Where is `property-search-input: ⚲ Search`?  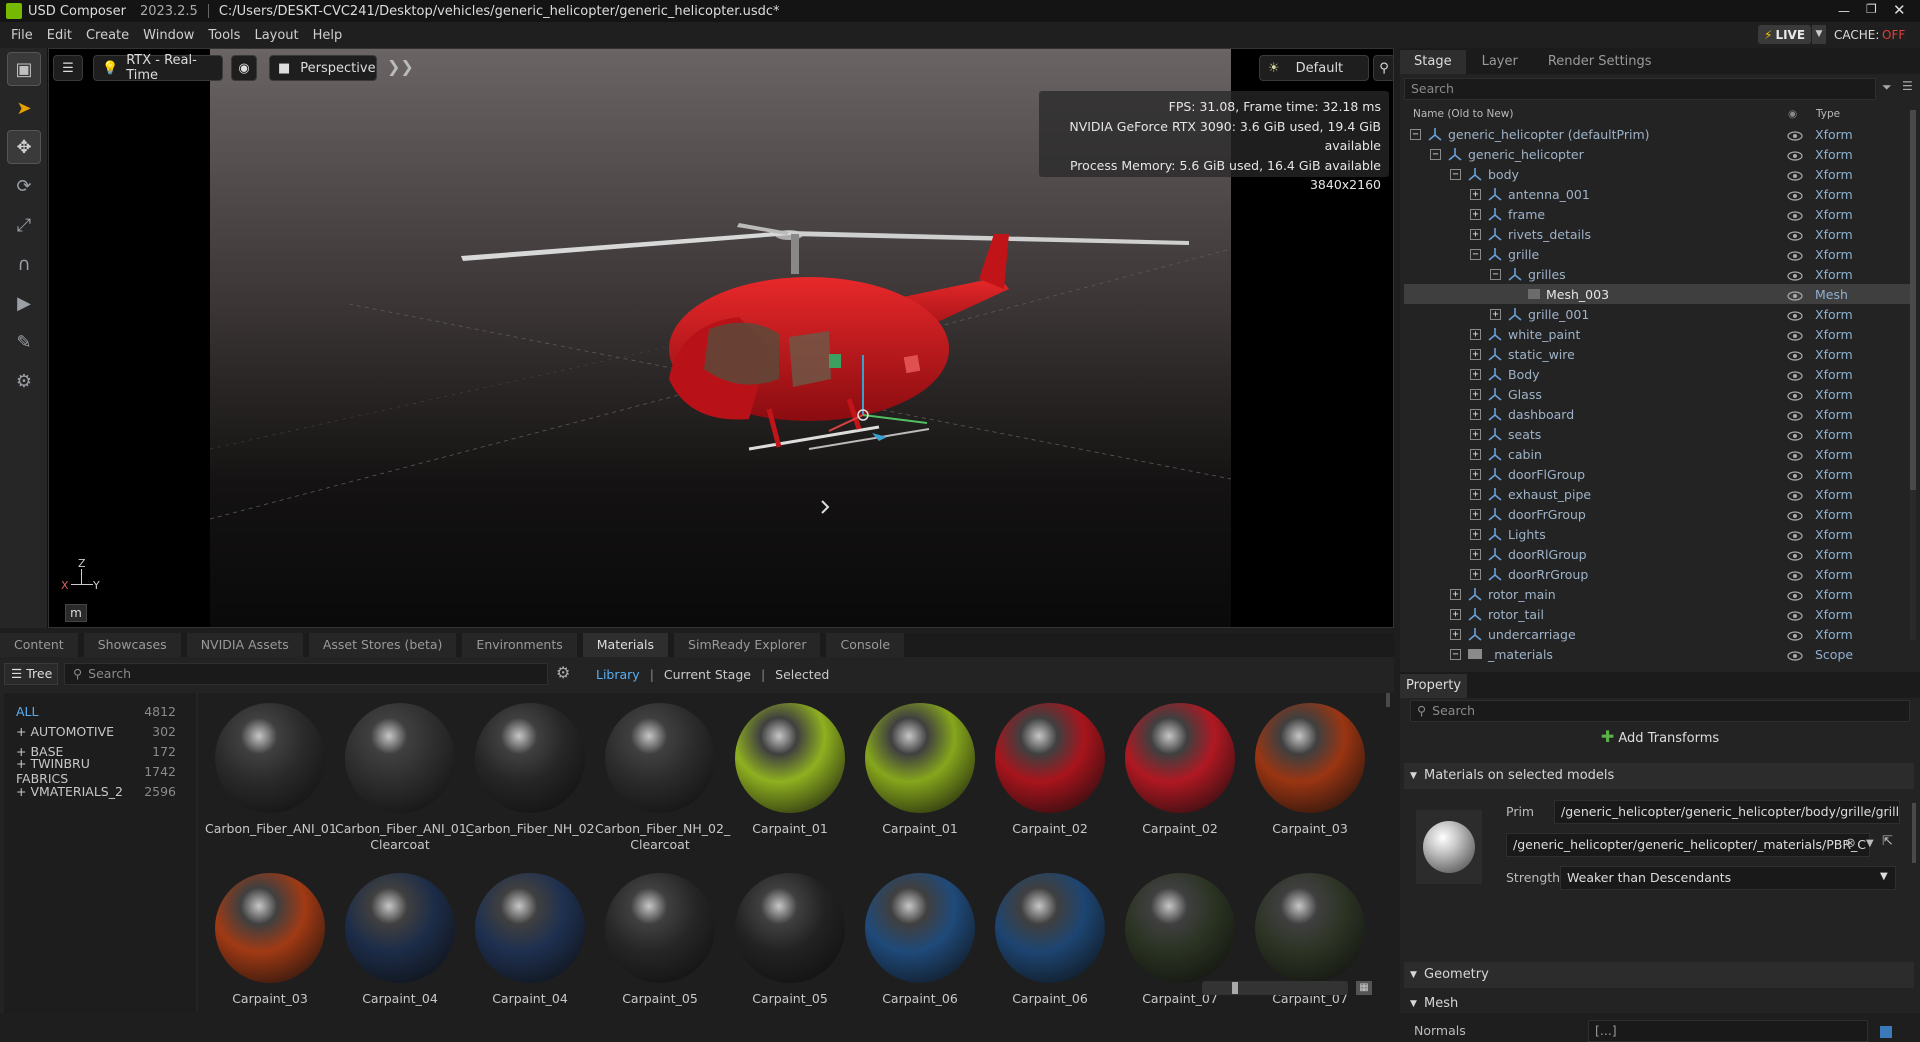
property-search-input: ⚲ Search is located at coordinates (1660, 711).